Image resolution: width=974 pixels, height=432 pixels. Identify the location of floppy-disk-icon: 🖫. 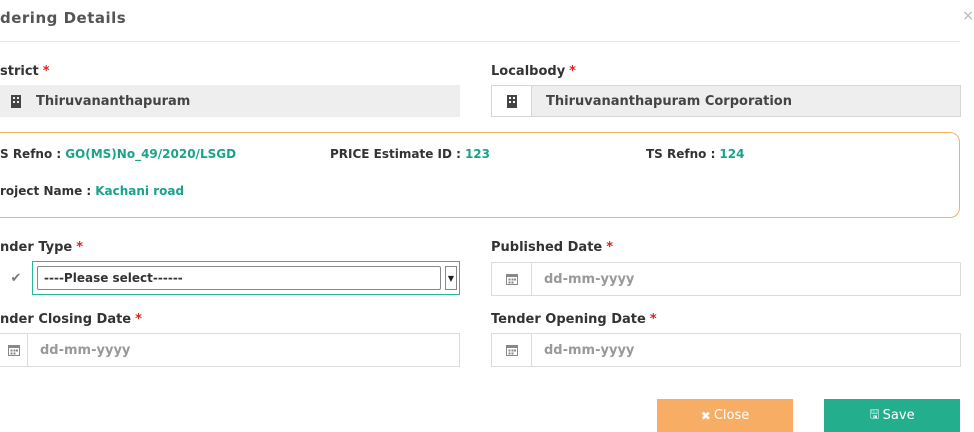
(874, 414).